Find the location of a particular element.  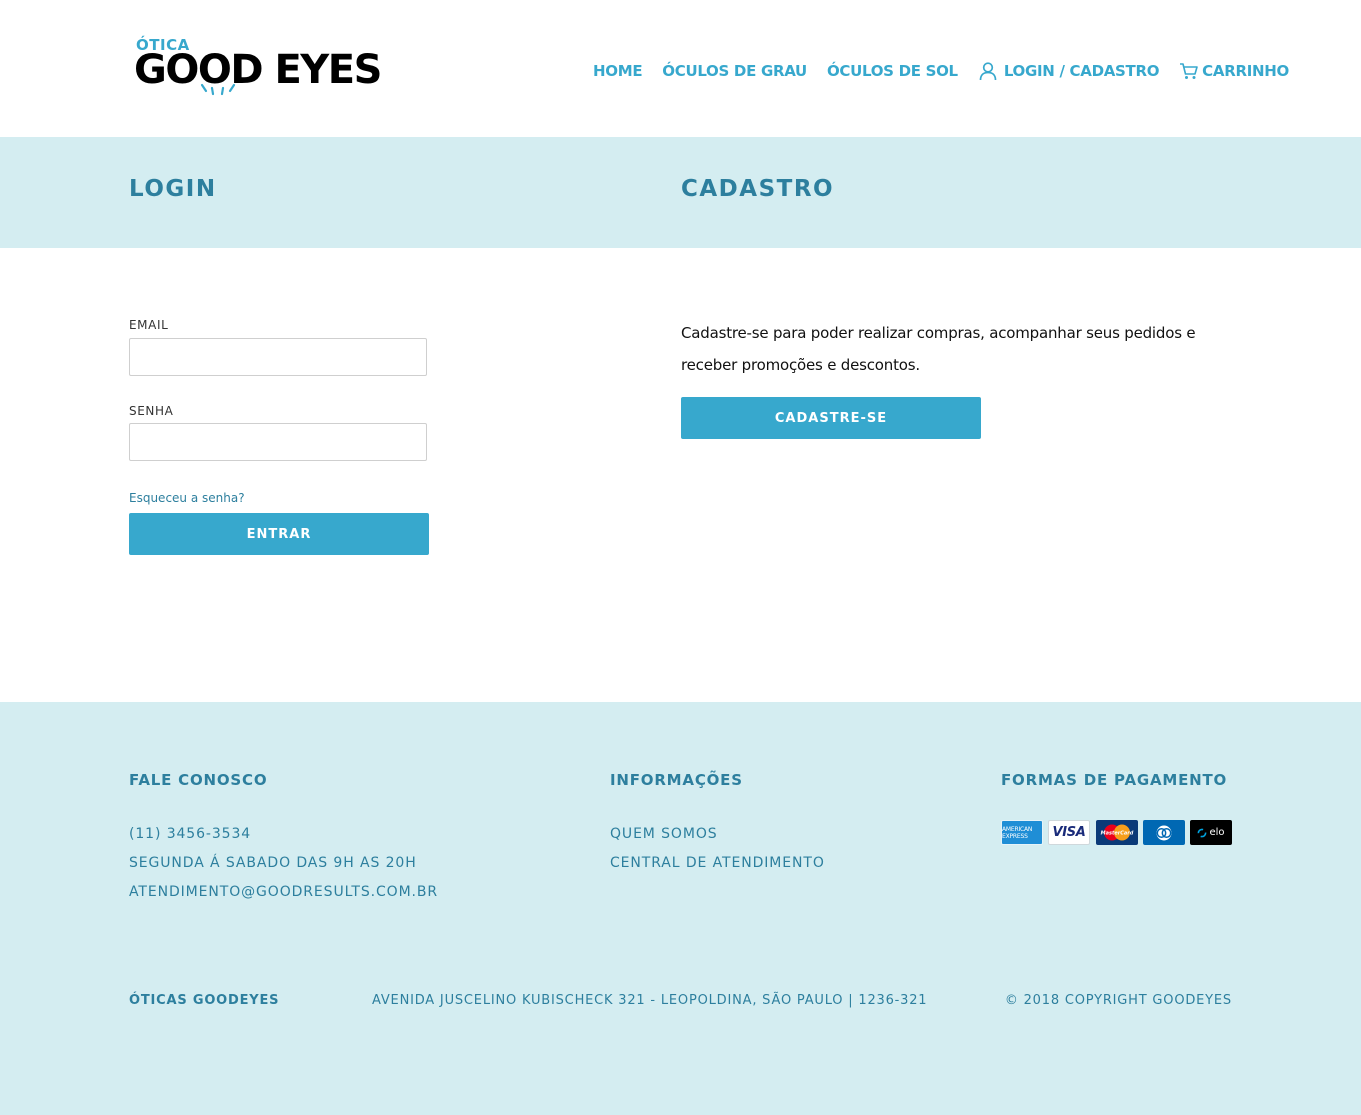

mastercard-circles-icon: MasterCard is located at coordinates (1117, 832).